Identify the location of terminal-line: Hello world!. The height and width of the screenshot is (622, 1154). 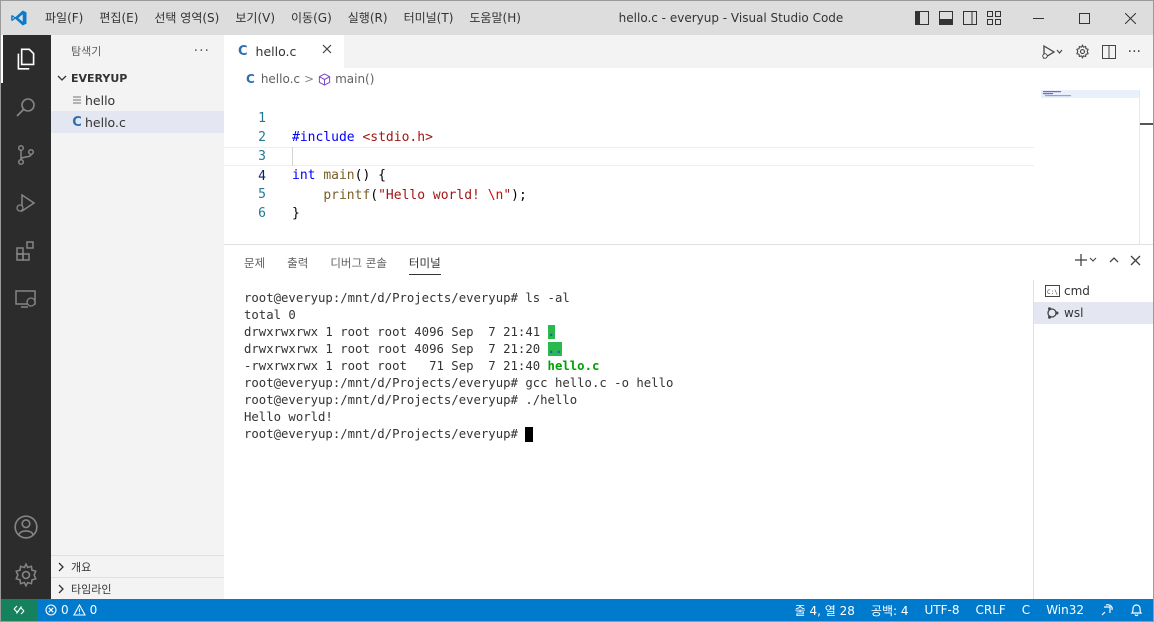
(288, 417).